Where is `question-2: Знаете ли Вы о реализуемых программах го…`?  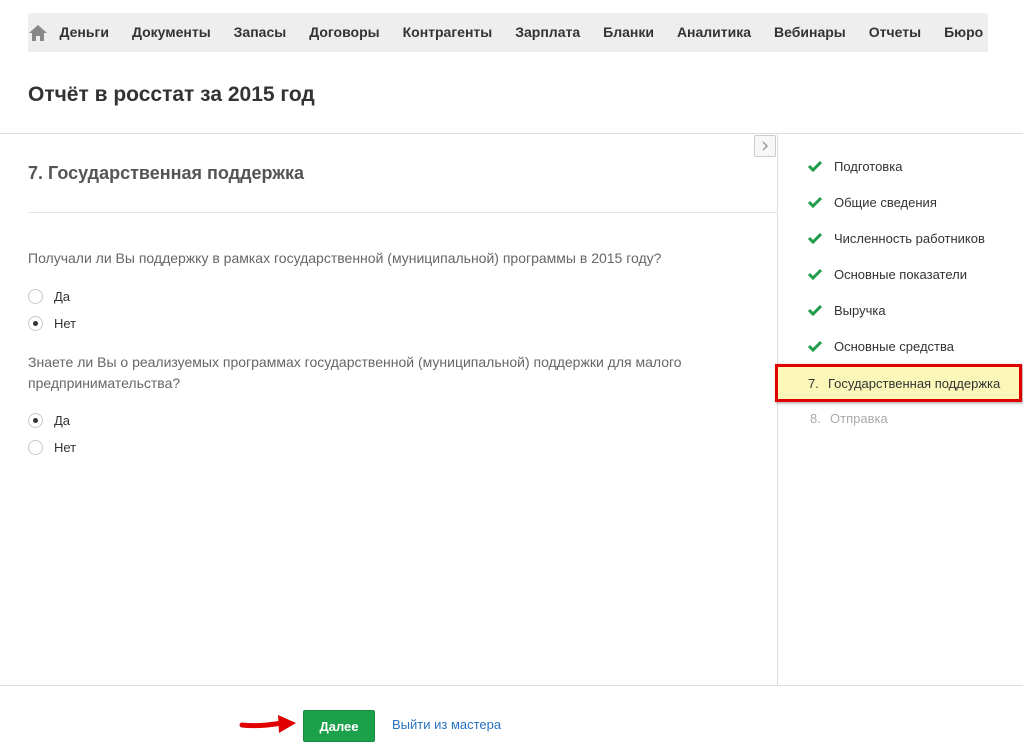
question-2: Знаете ли Вы о реализуемых программах го… is located at coordinates (355, 372).